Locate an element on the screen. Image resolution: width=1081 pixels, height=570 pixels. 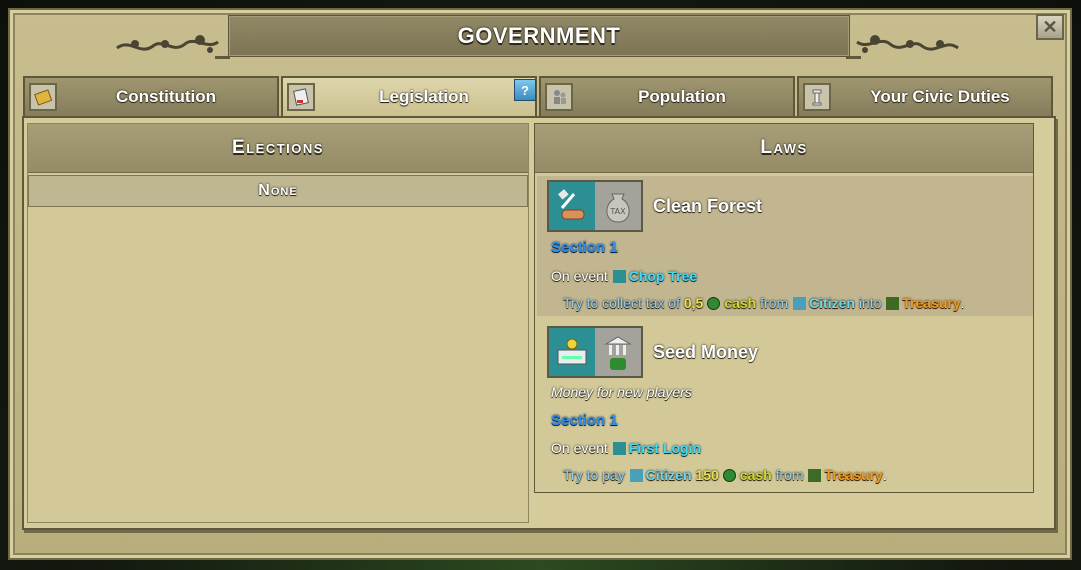
right-ornament-icon is located at coordinates (907, 44).